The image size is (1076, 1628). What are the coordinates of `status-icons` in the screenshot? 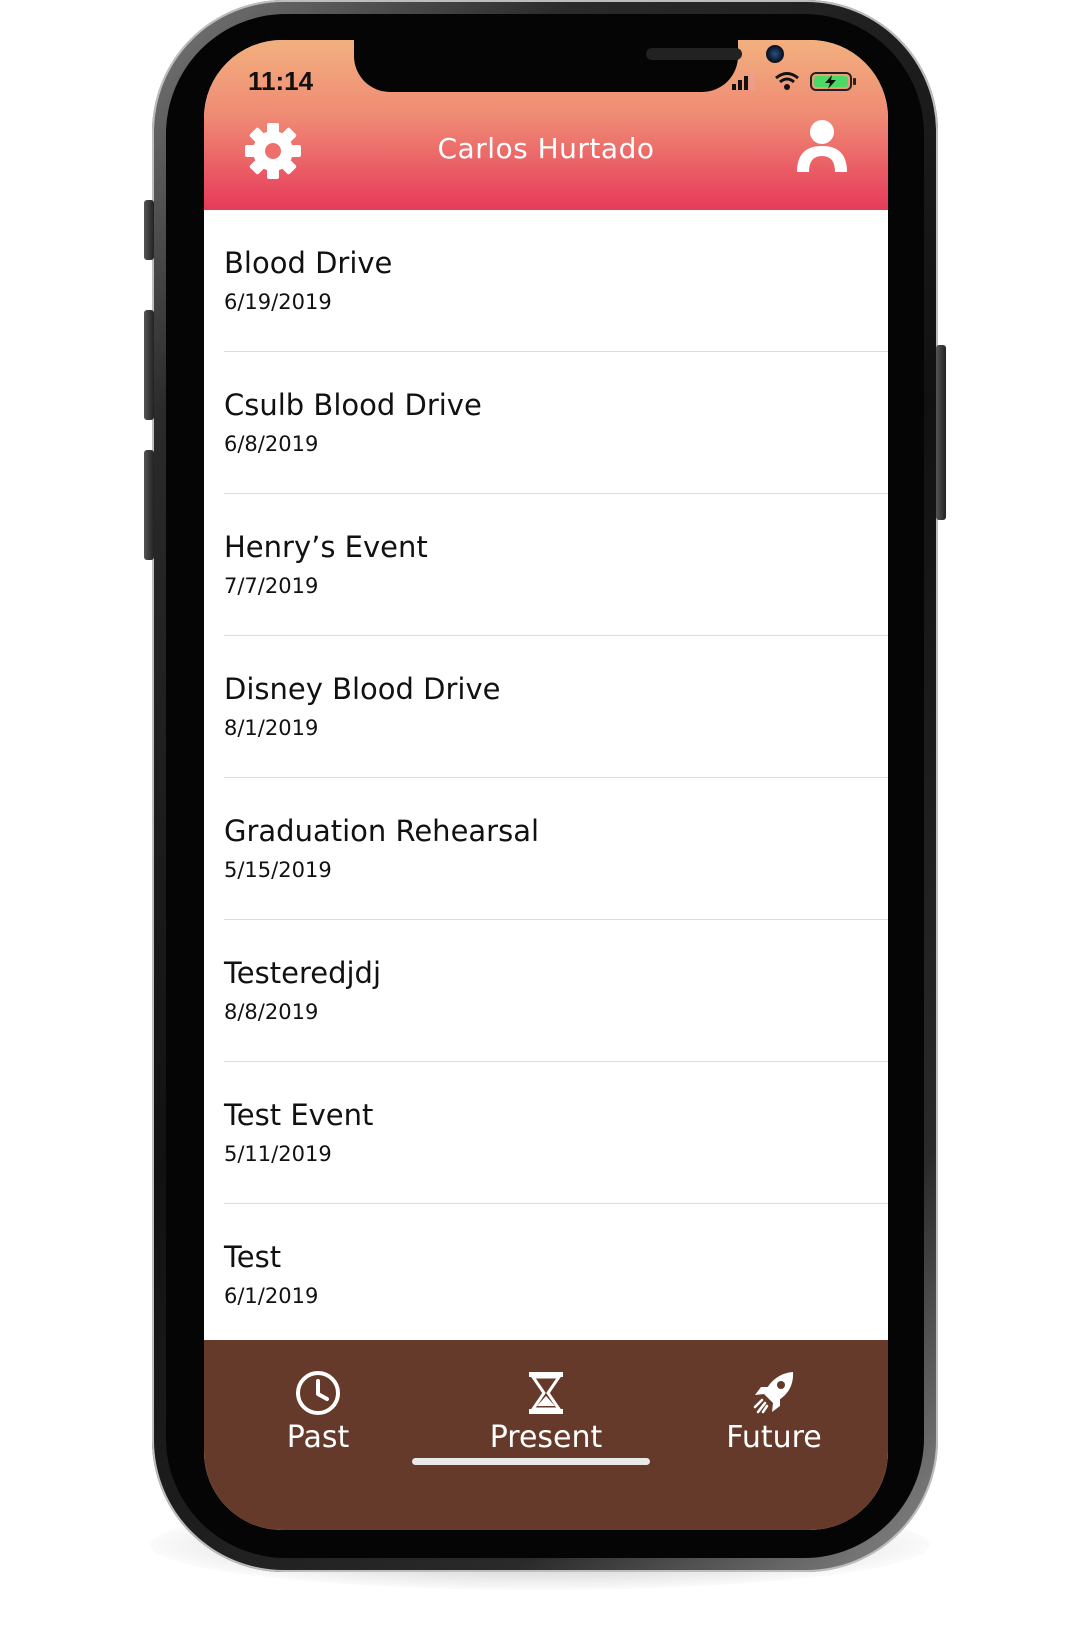 It's located at (796, 81).